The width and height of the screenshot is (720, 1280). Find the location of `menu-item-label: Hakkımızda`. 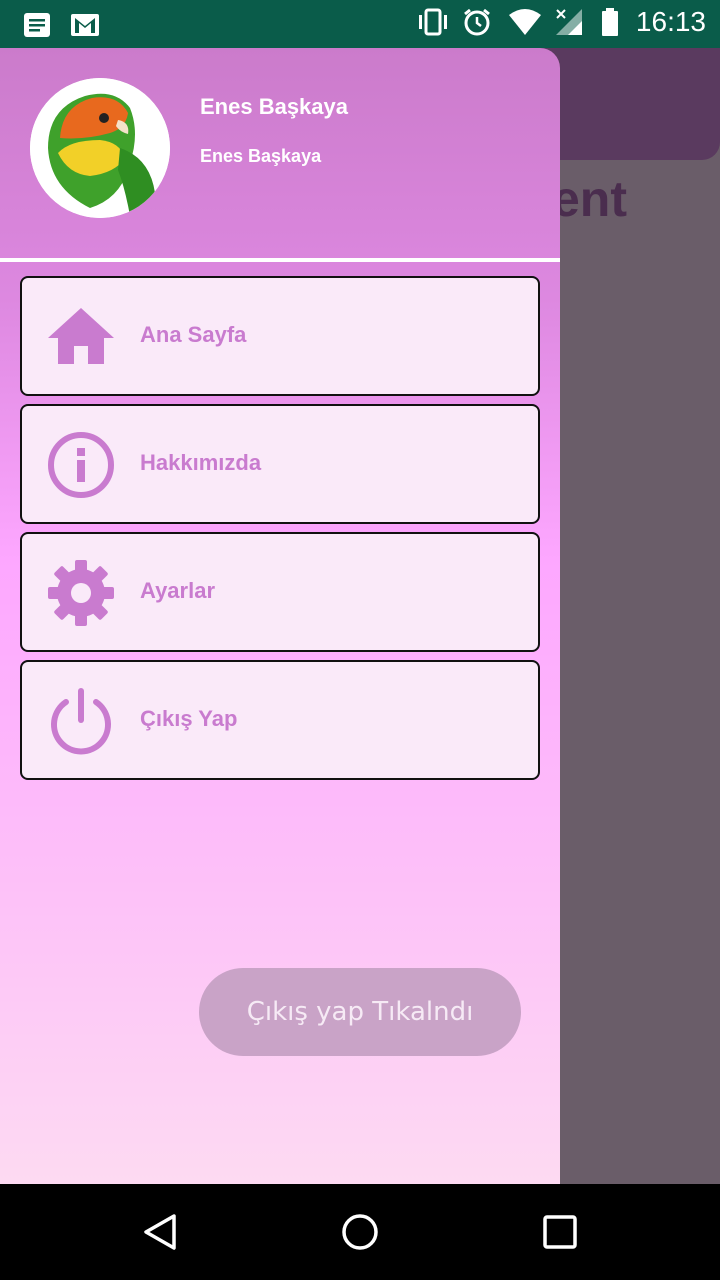

menu-item-label: Hakkımızda is located at coordinates (201, 462).